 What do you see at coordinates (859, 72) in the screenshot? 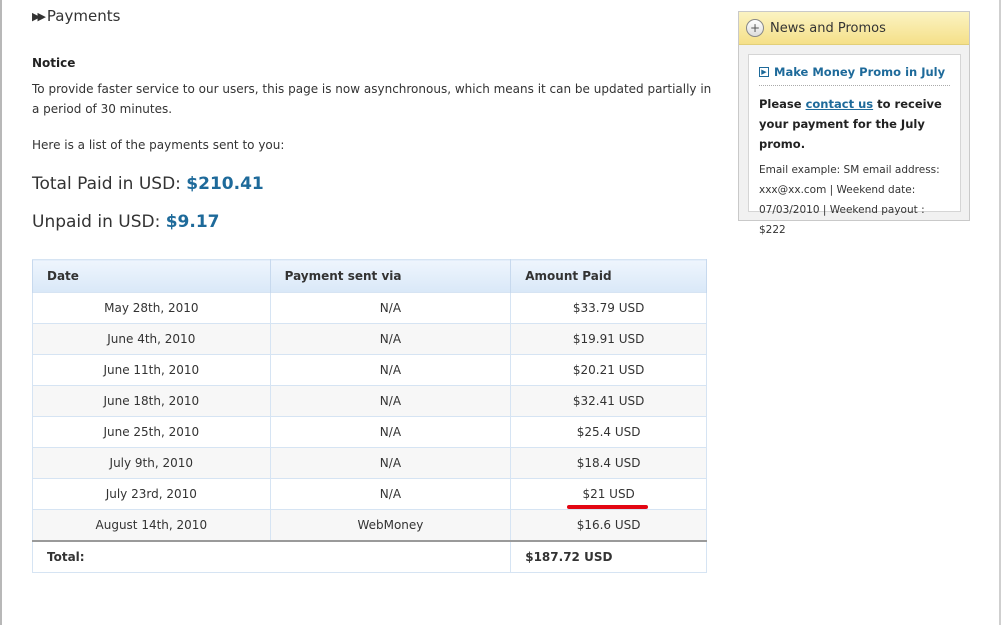
I see `promo-link-text: Make Money Promo in July` at bounding box center [859, 72].